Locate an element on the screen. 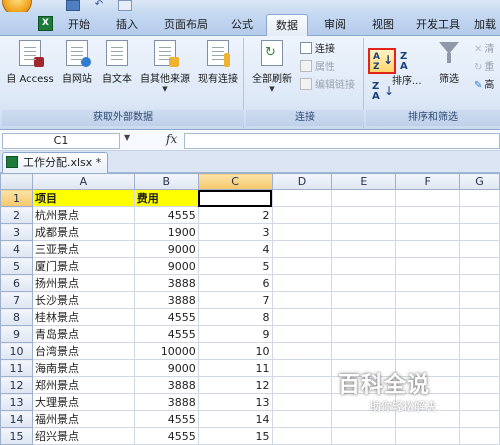 This screenshot has width=500, height=445. cell-a: 台湾景点 is located at coordinates (83, 351).